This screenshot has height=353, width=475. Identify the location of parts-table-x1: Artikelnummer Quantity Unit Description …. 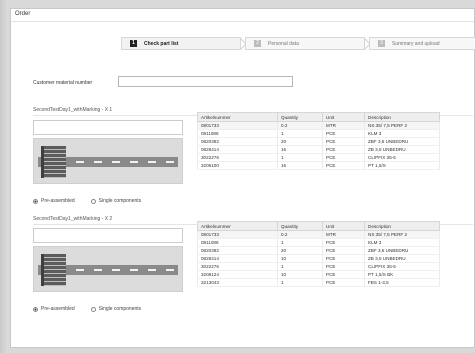
(336, 141).